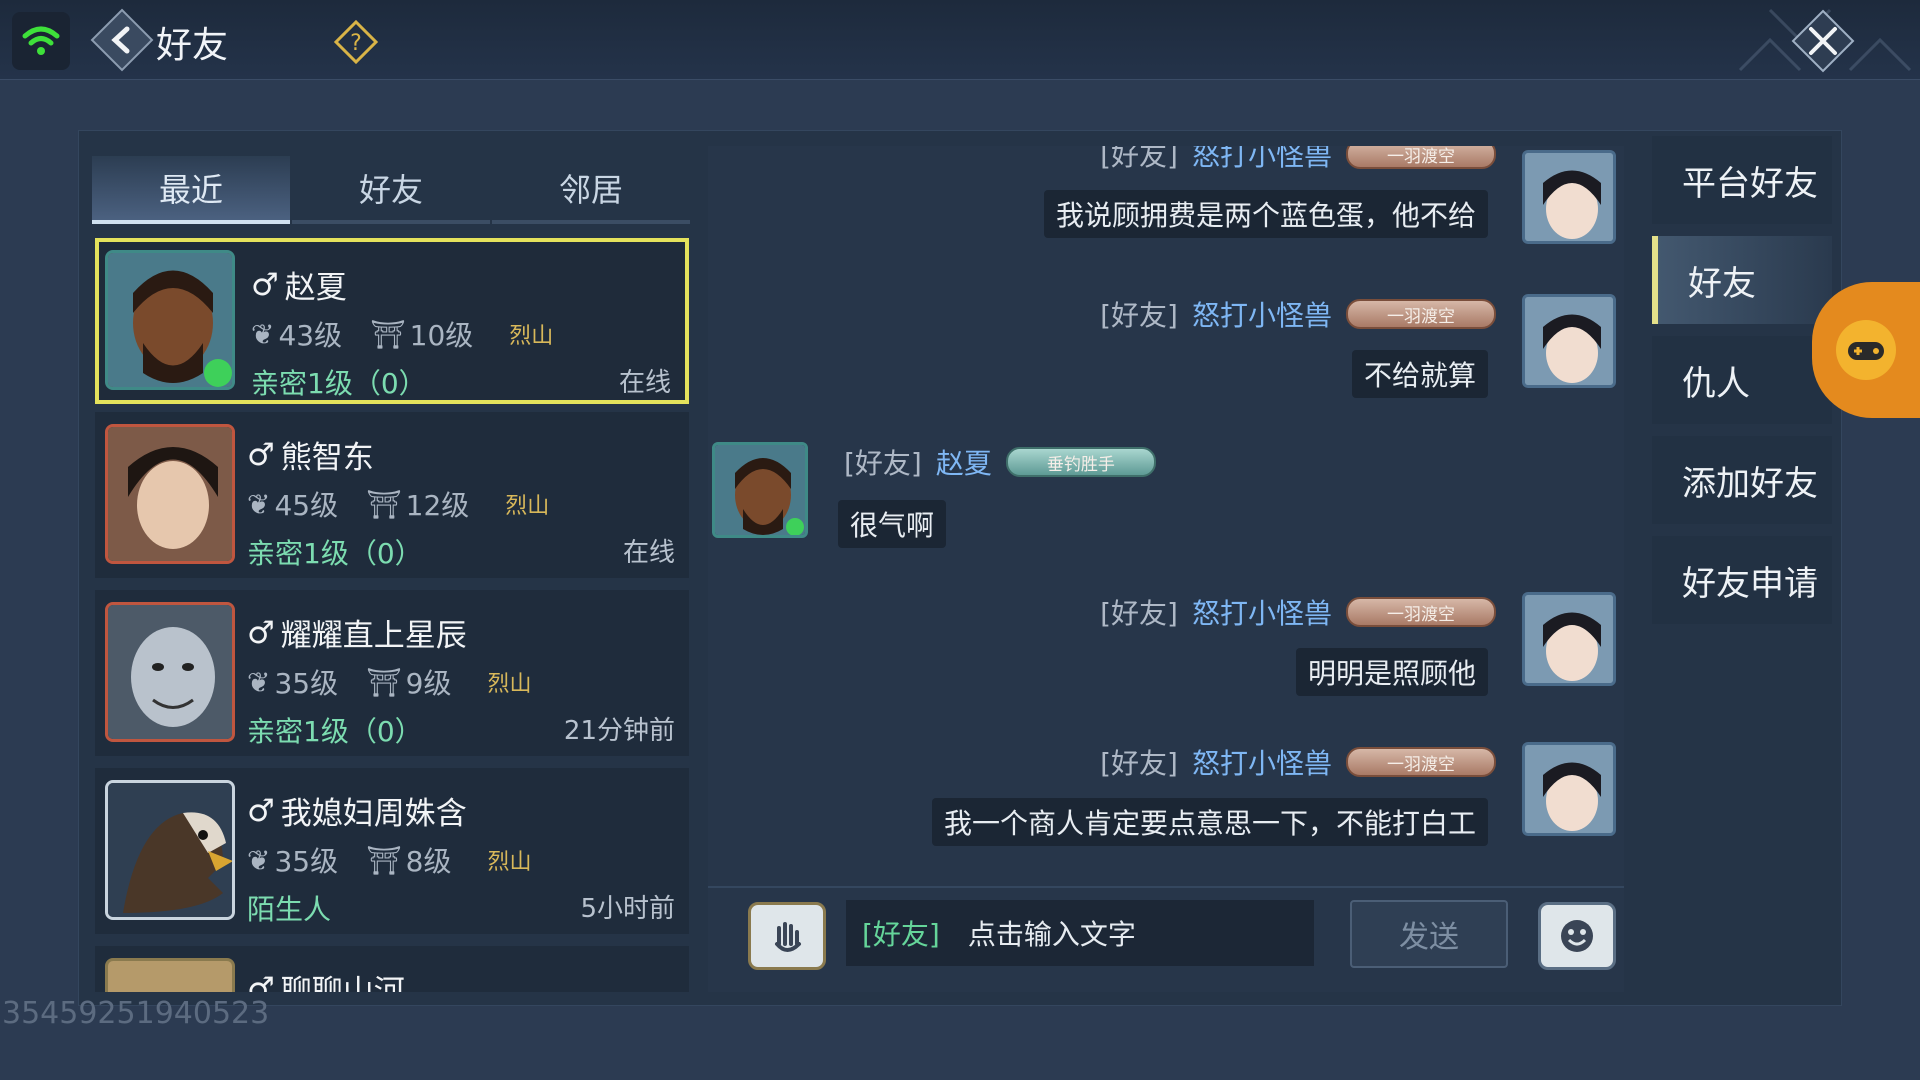 This screenshot has height=1080, width=1920. I want to click on friend-name-row: ♂ 我媳妇周姝含, so click(357, 810).